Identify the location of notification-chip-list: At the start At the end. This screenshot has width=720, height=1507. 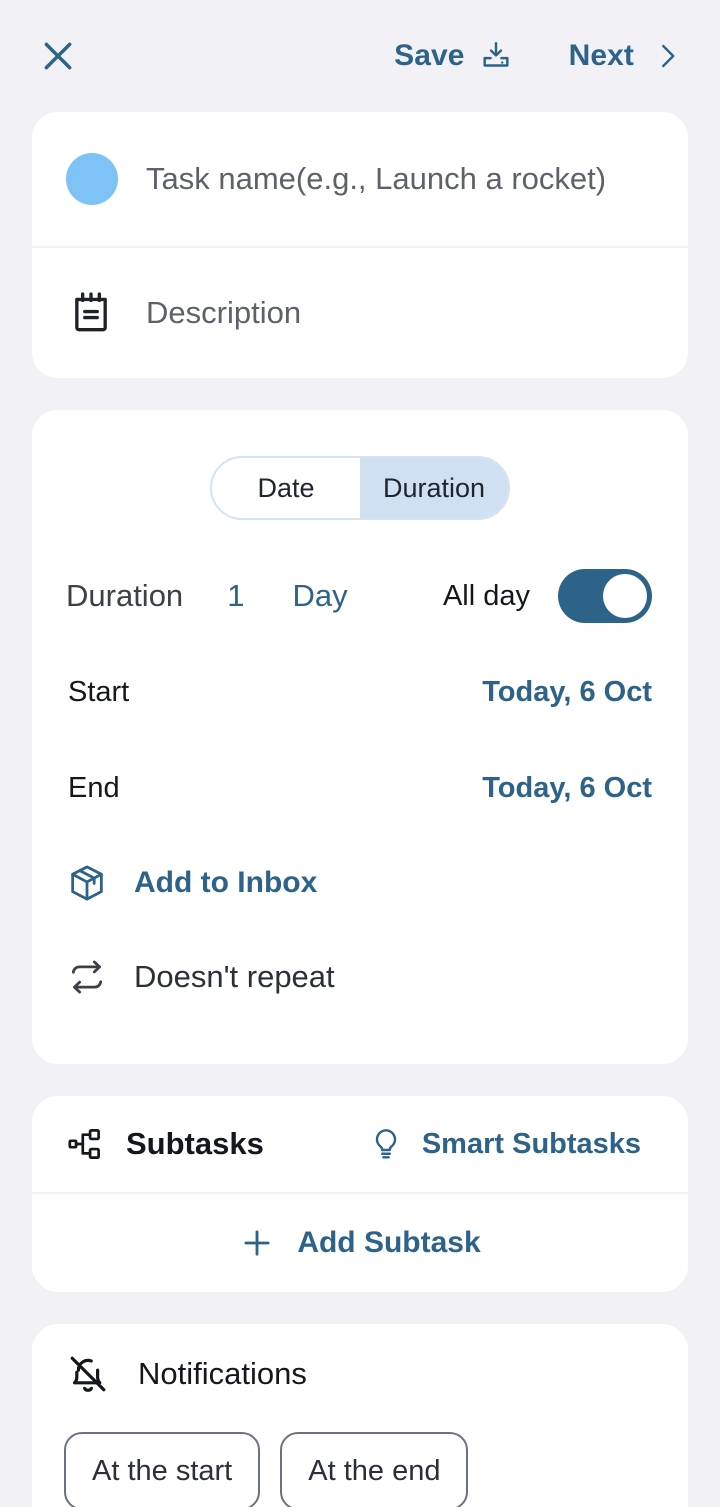
(360, 1465).